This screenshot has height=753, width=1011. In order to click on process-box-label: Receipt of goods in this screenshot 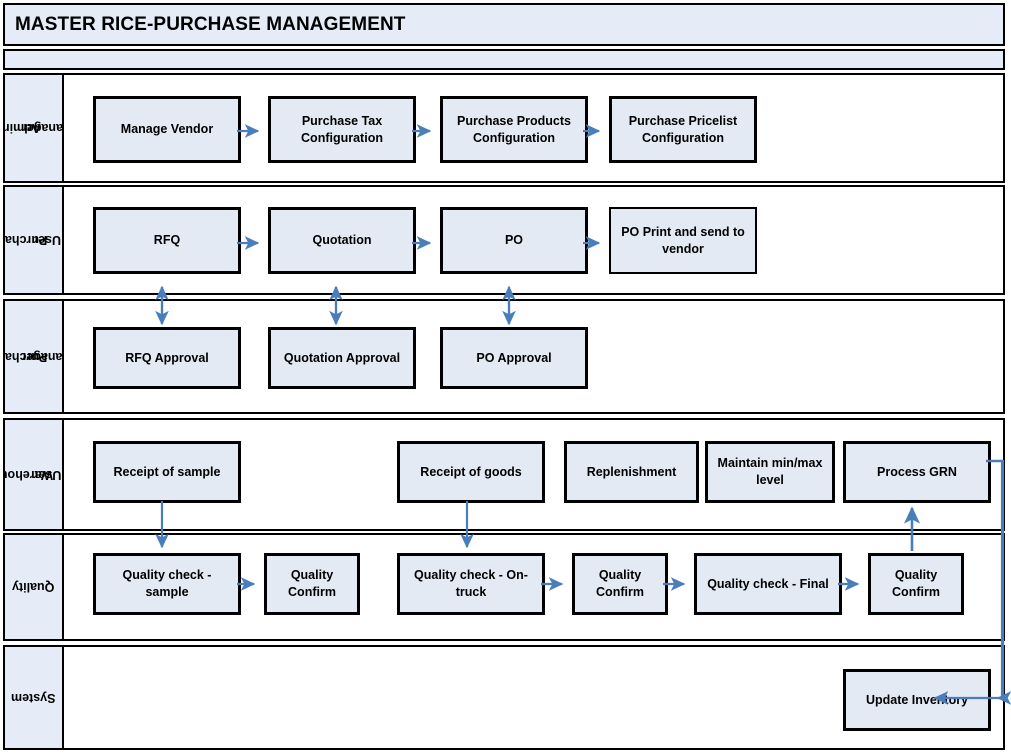, I will do `click(471, 471)`.